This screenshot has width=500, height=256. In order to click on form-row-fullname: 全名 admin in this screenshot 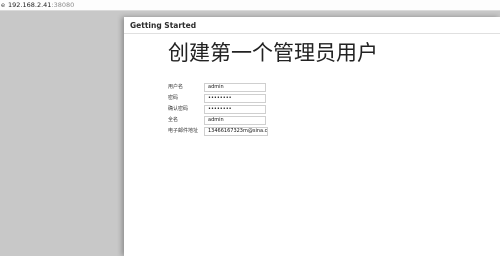, I will do `click(312, 121)`.